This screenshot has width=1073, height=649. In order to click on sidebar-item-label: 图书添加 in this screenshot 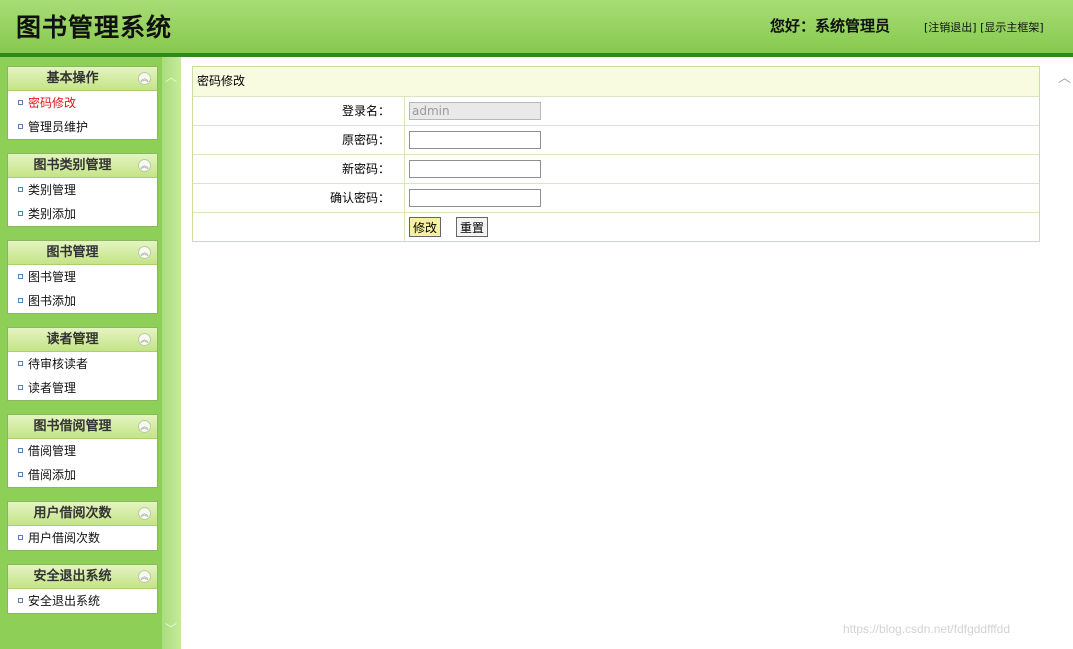, I will do `click(52, 301)`.